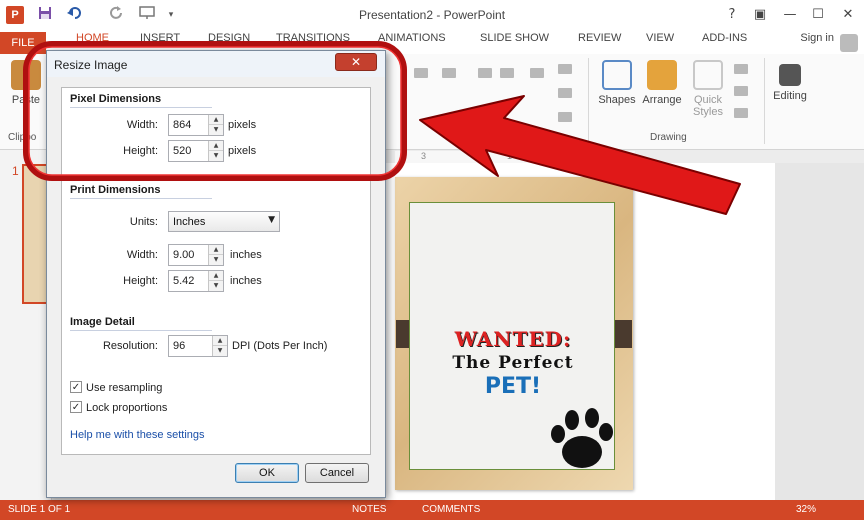 Image resolution: width=864 pixels, height=520 pixels. Describe the element at coordinates (537, 73) in the screenshot. I see `line-spacing-icon` at that location.